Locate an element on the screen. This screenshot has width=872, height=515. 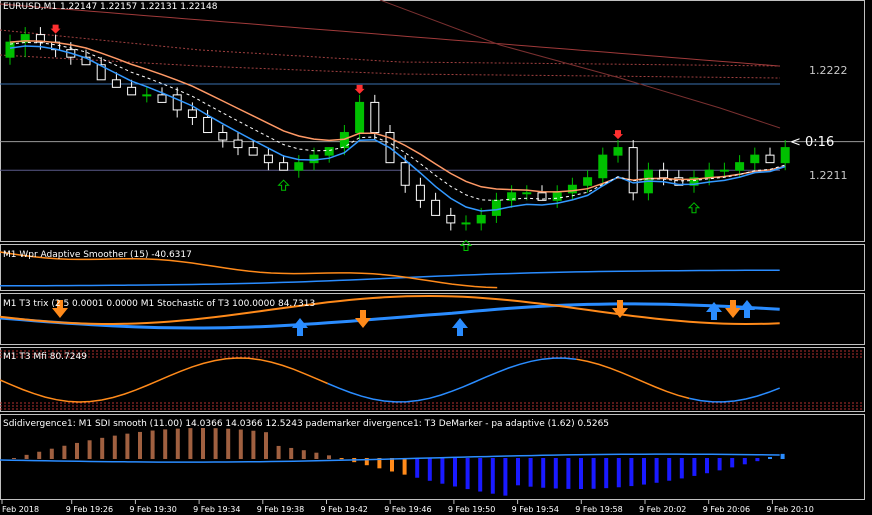
time-label: 9 Feb 20:02 is located at coordinates (662, 509).